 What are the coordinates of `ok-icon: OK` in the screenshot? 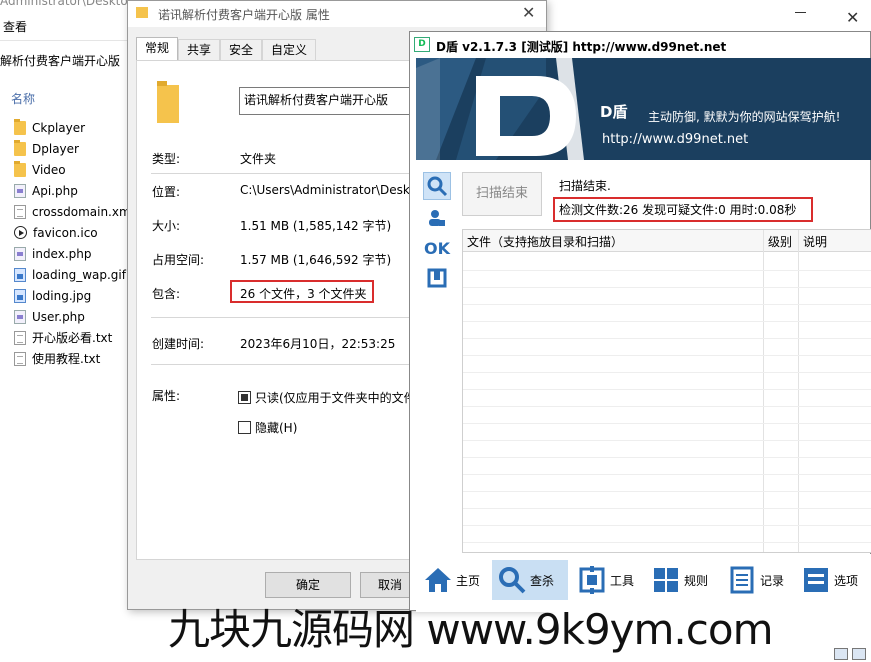 It's located at (437, 248).